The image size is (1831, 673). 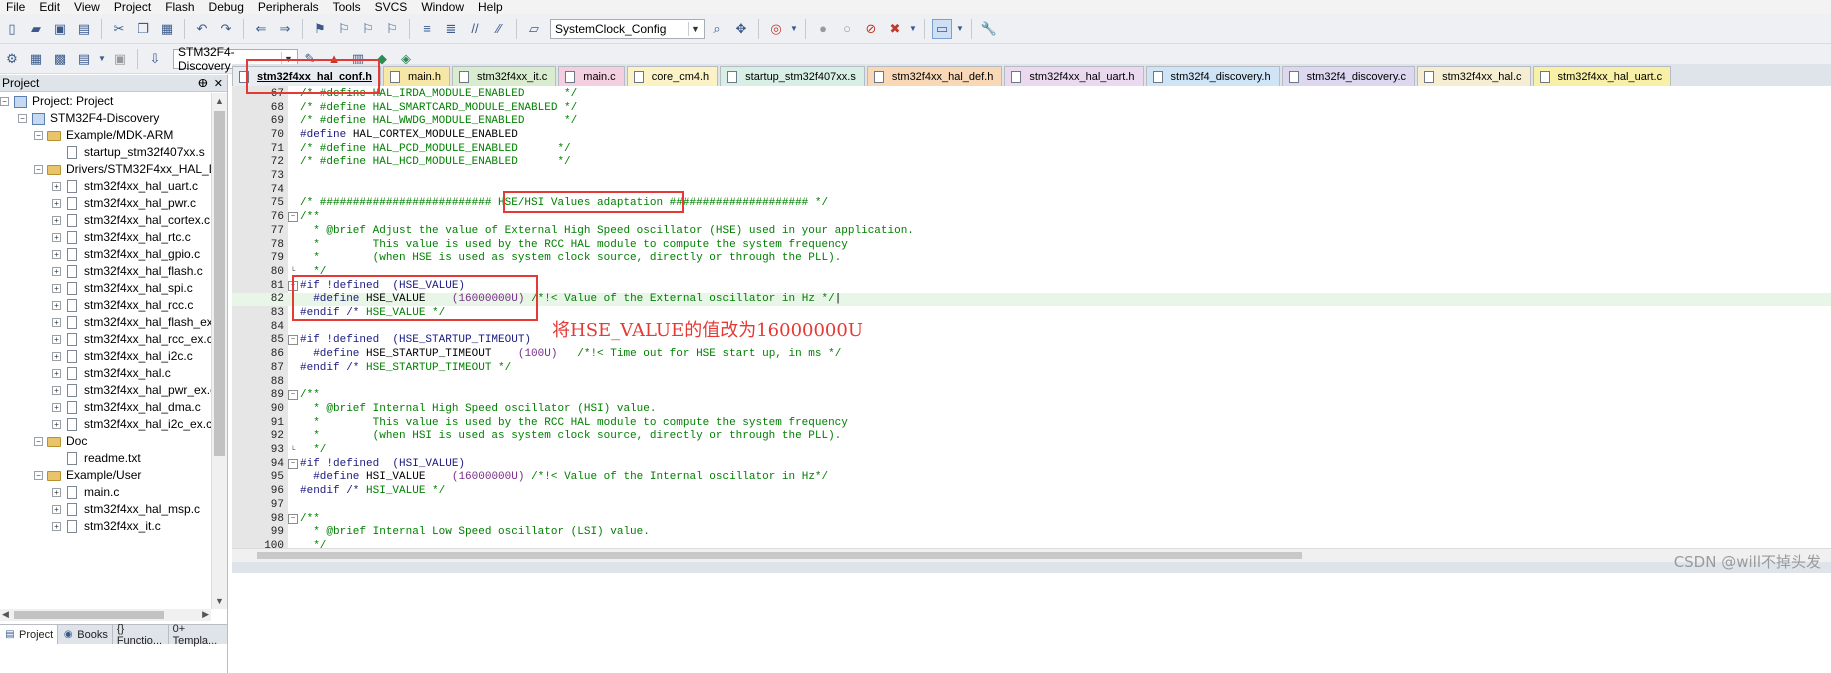 I want to click on copy-icon: ❐, so click(x=143, y=29).